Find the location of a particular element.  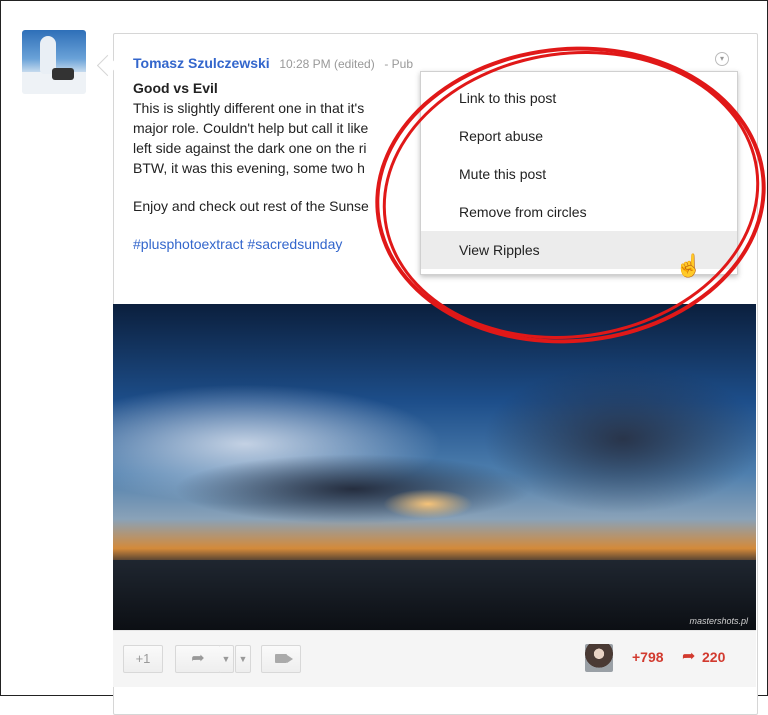

plusser-avatar is located at coordinates (599, 658).